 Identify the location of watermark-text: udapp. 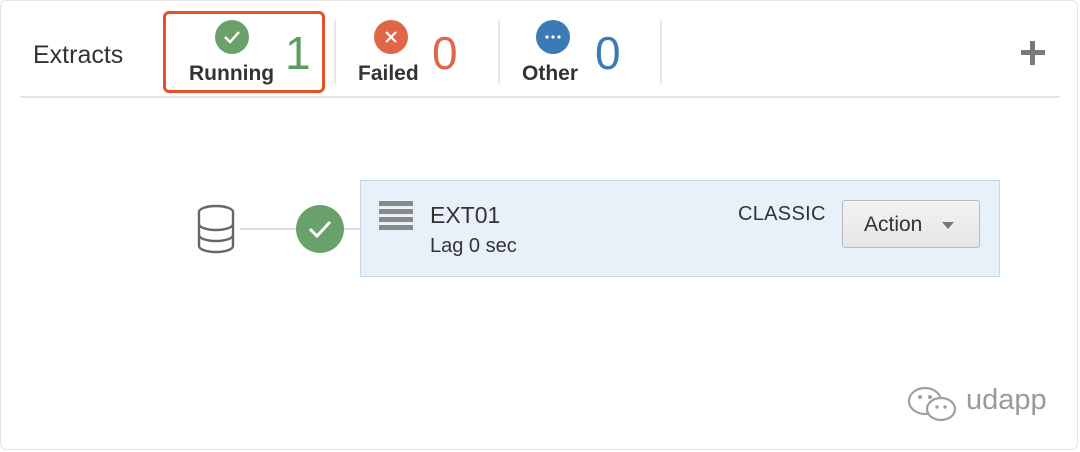
(1006, 400).